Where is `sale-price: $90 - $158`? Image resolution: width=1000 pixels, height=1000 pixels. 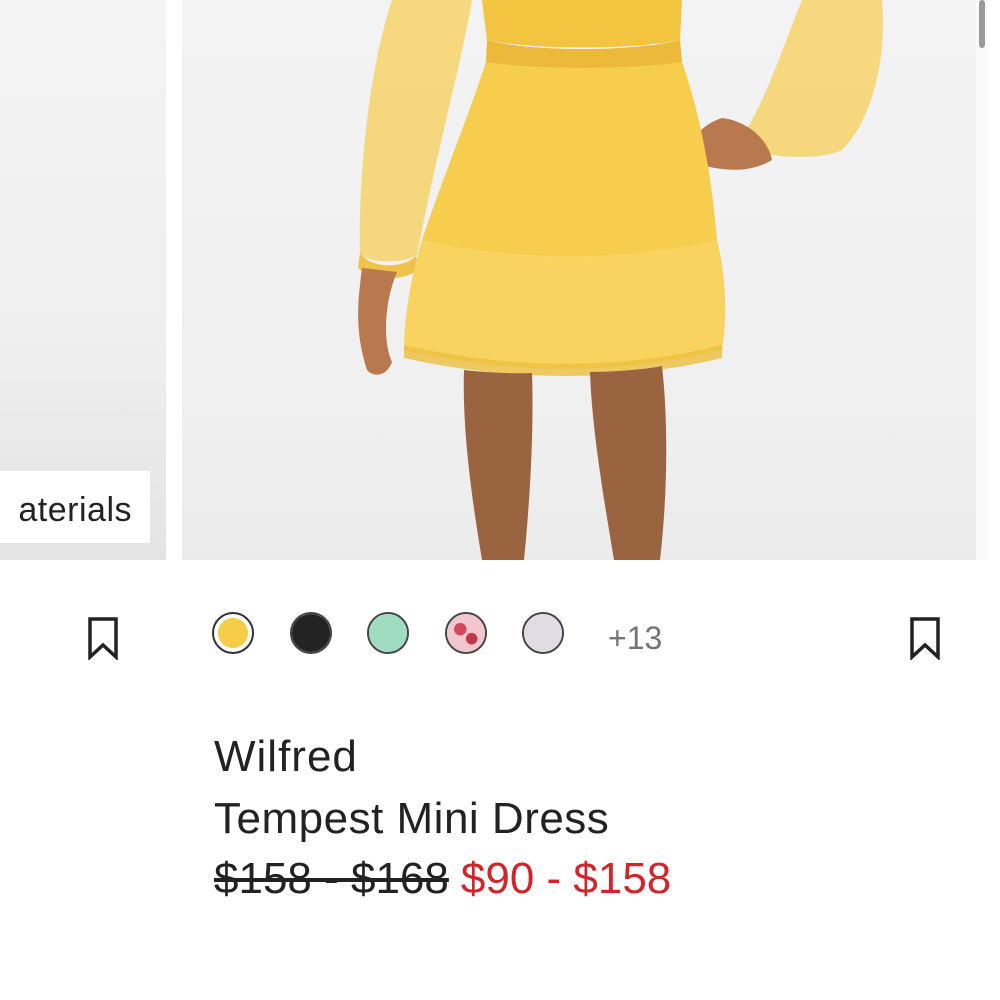
sale-price: $90 - $158 is located at coordinates (566, 878).